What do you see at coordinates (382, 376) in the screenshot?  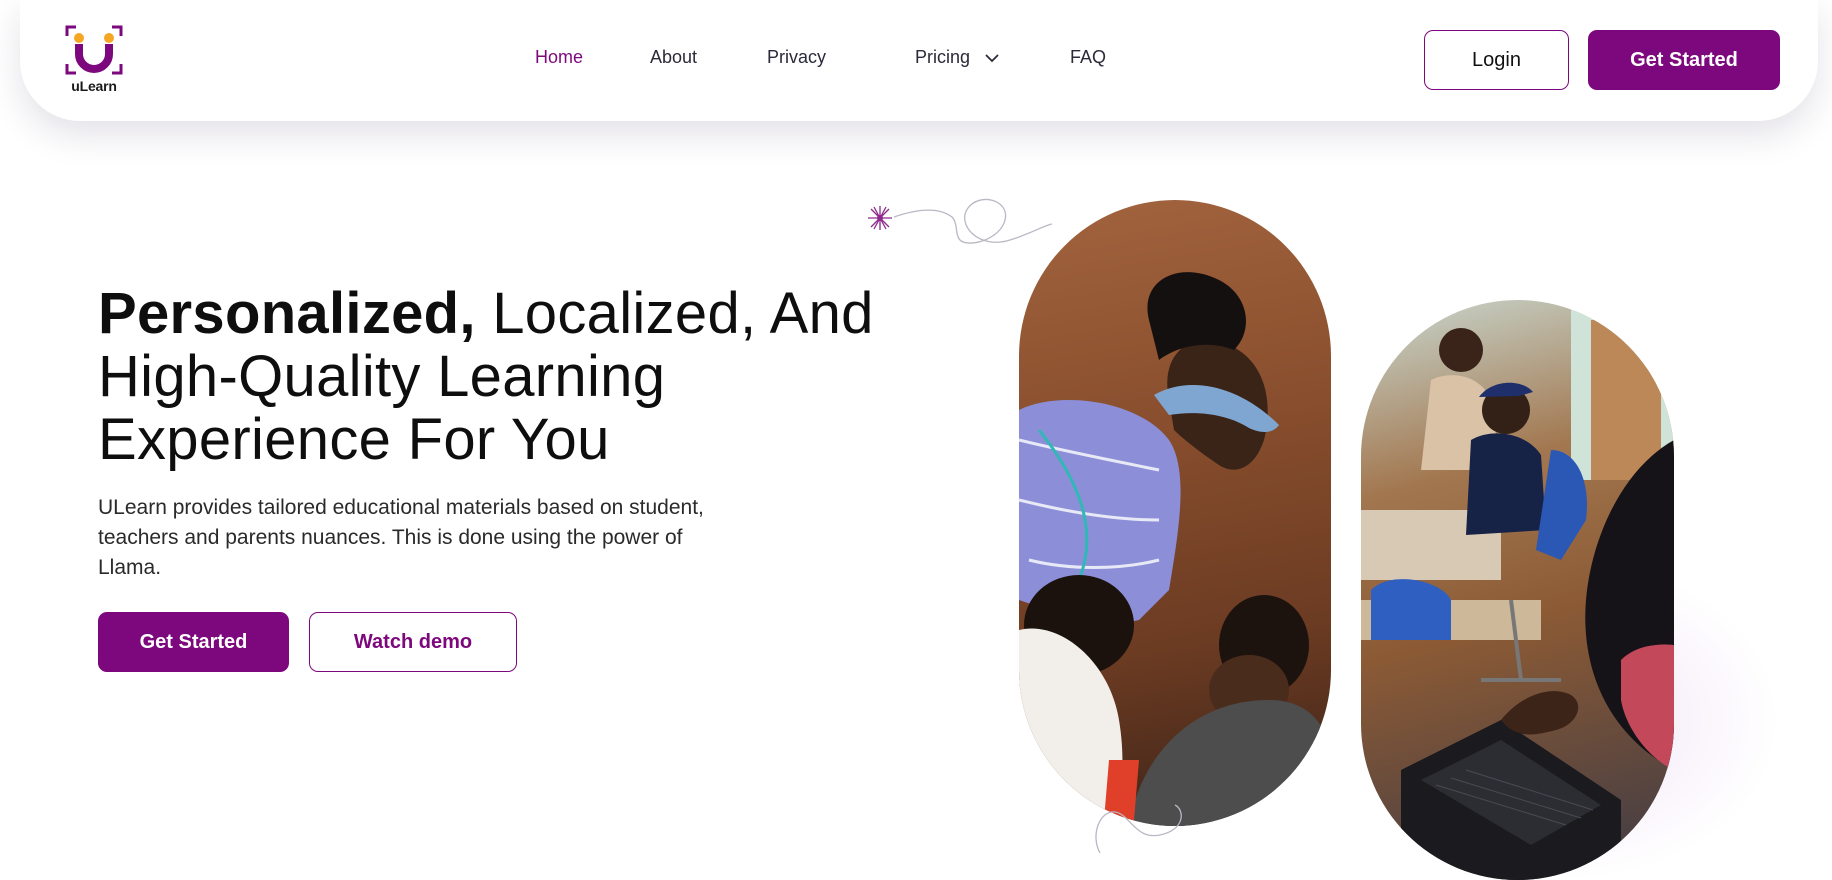 I see `hero-title-line2: High-Quality Learning` at bounding box center [382, 376].